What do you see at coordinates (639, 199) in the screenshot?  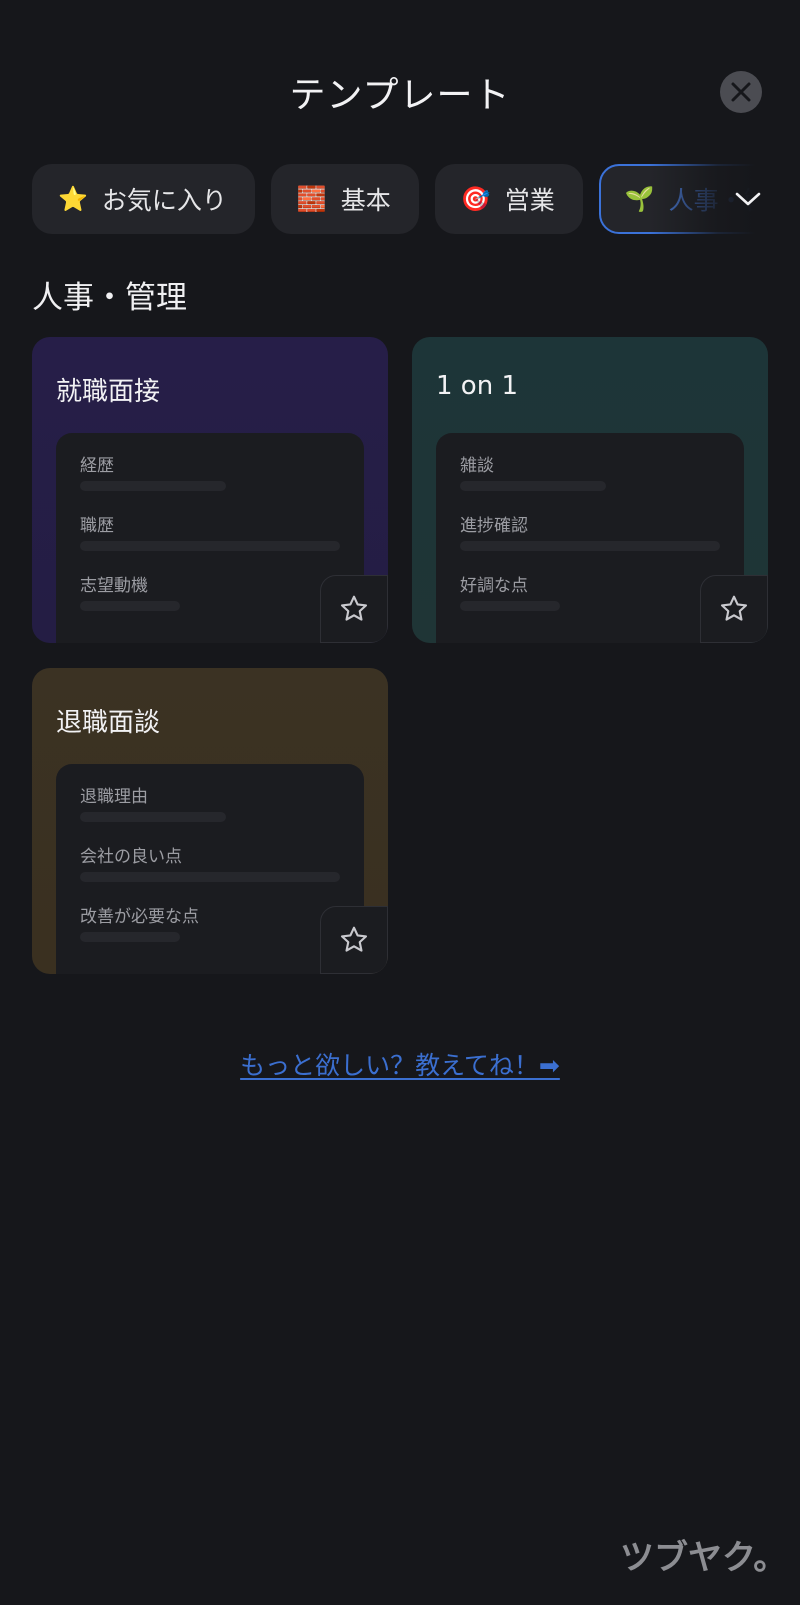 I see `seedling-icon: 🌱` at bounding box center [639, 199].